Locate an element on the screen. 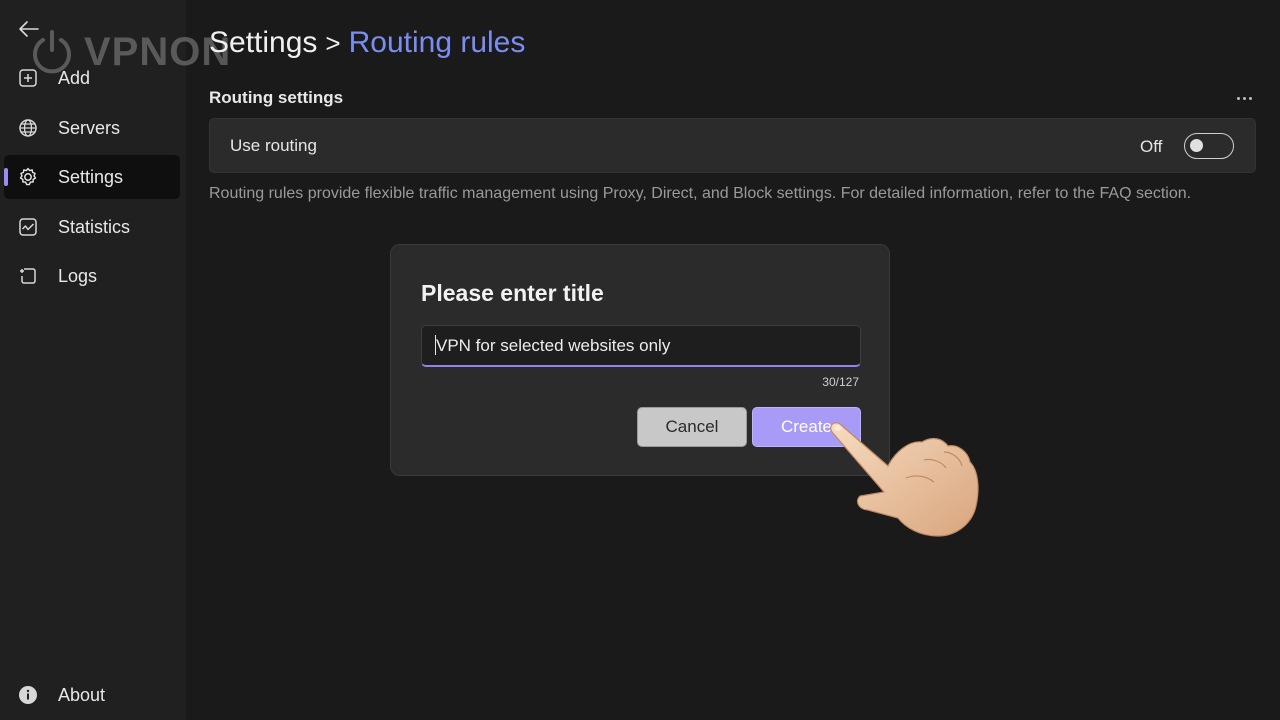 This screenshot has width=1280, height=720. sidebar-item-logs: Logs is located at coordinates (92, 276).